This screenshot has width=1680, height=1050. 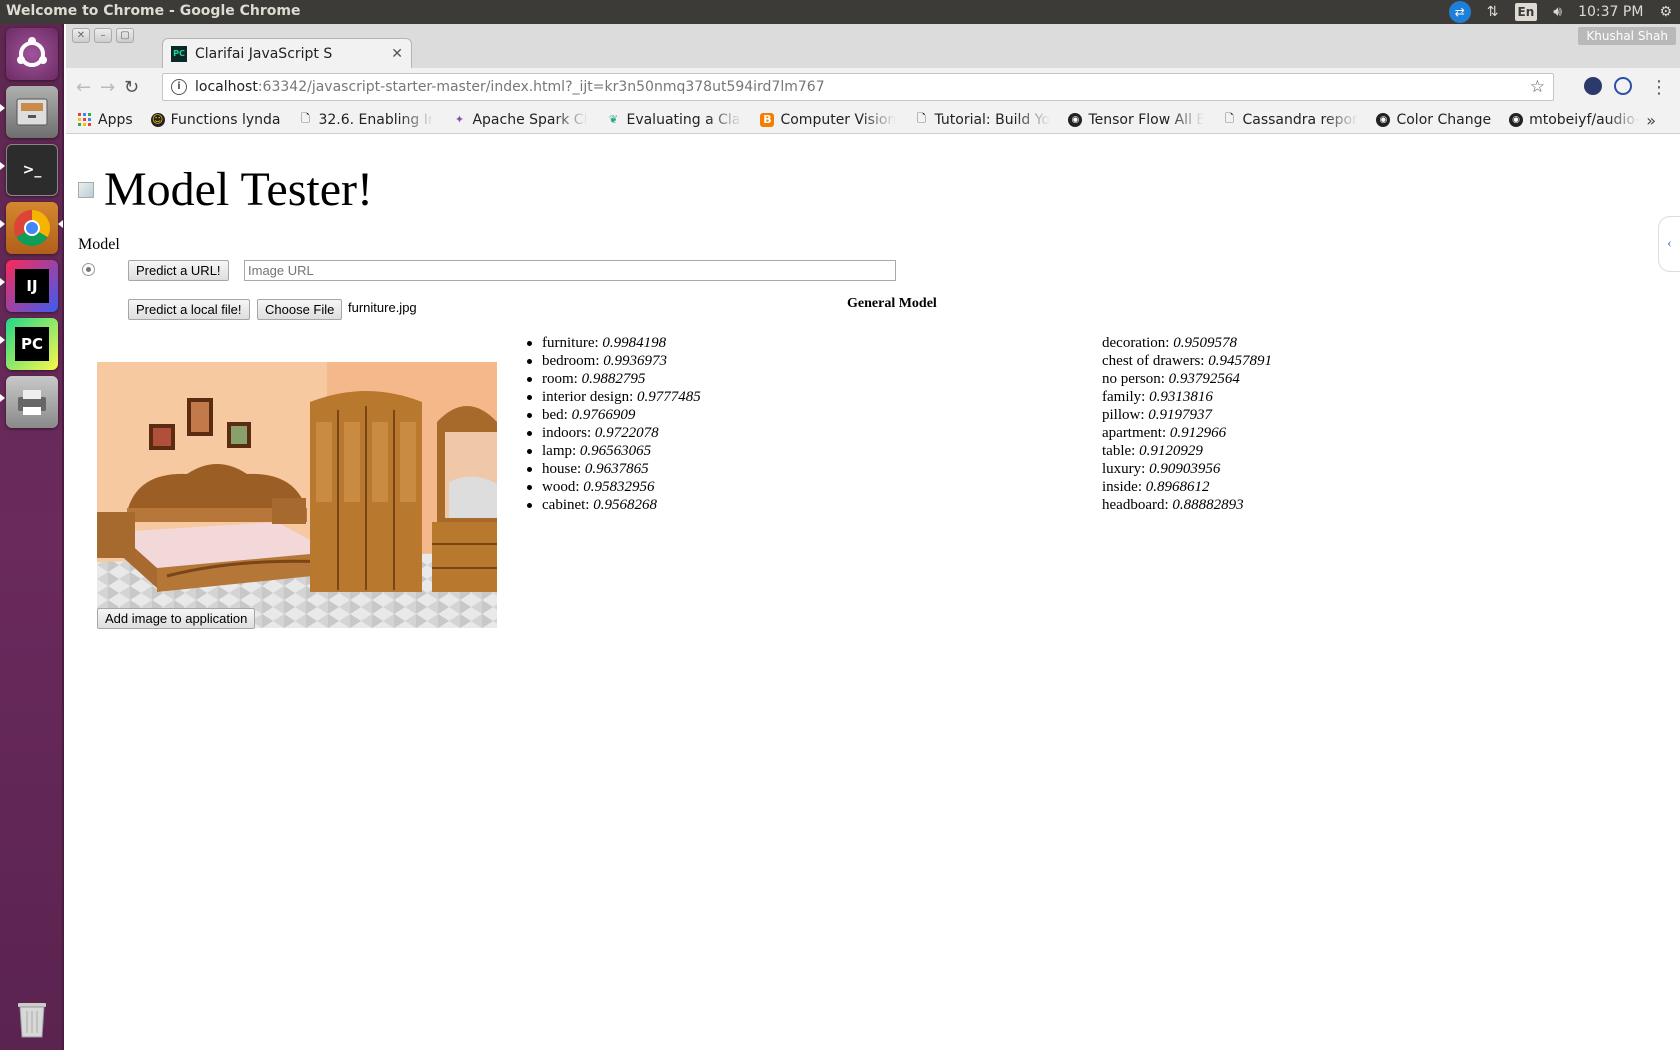 What do you see at coordinates (300, 309) in the screenshot?
I see `choose-file-button: Choose File` at bounding box center [300, 309].